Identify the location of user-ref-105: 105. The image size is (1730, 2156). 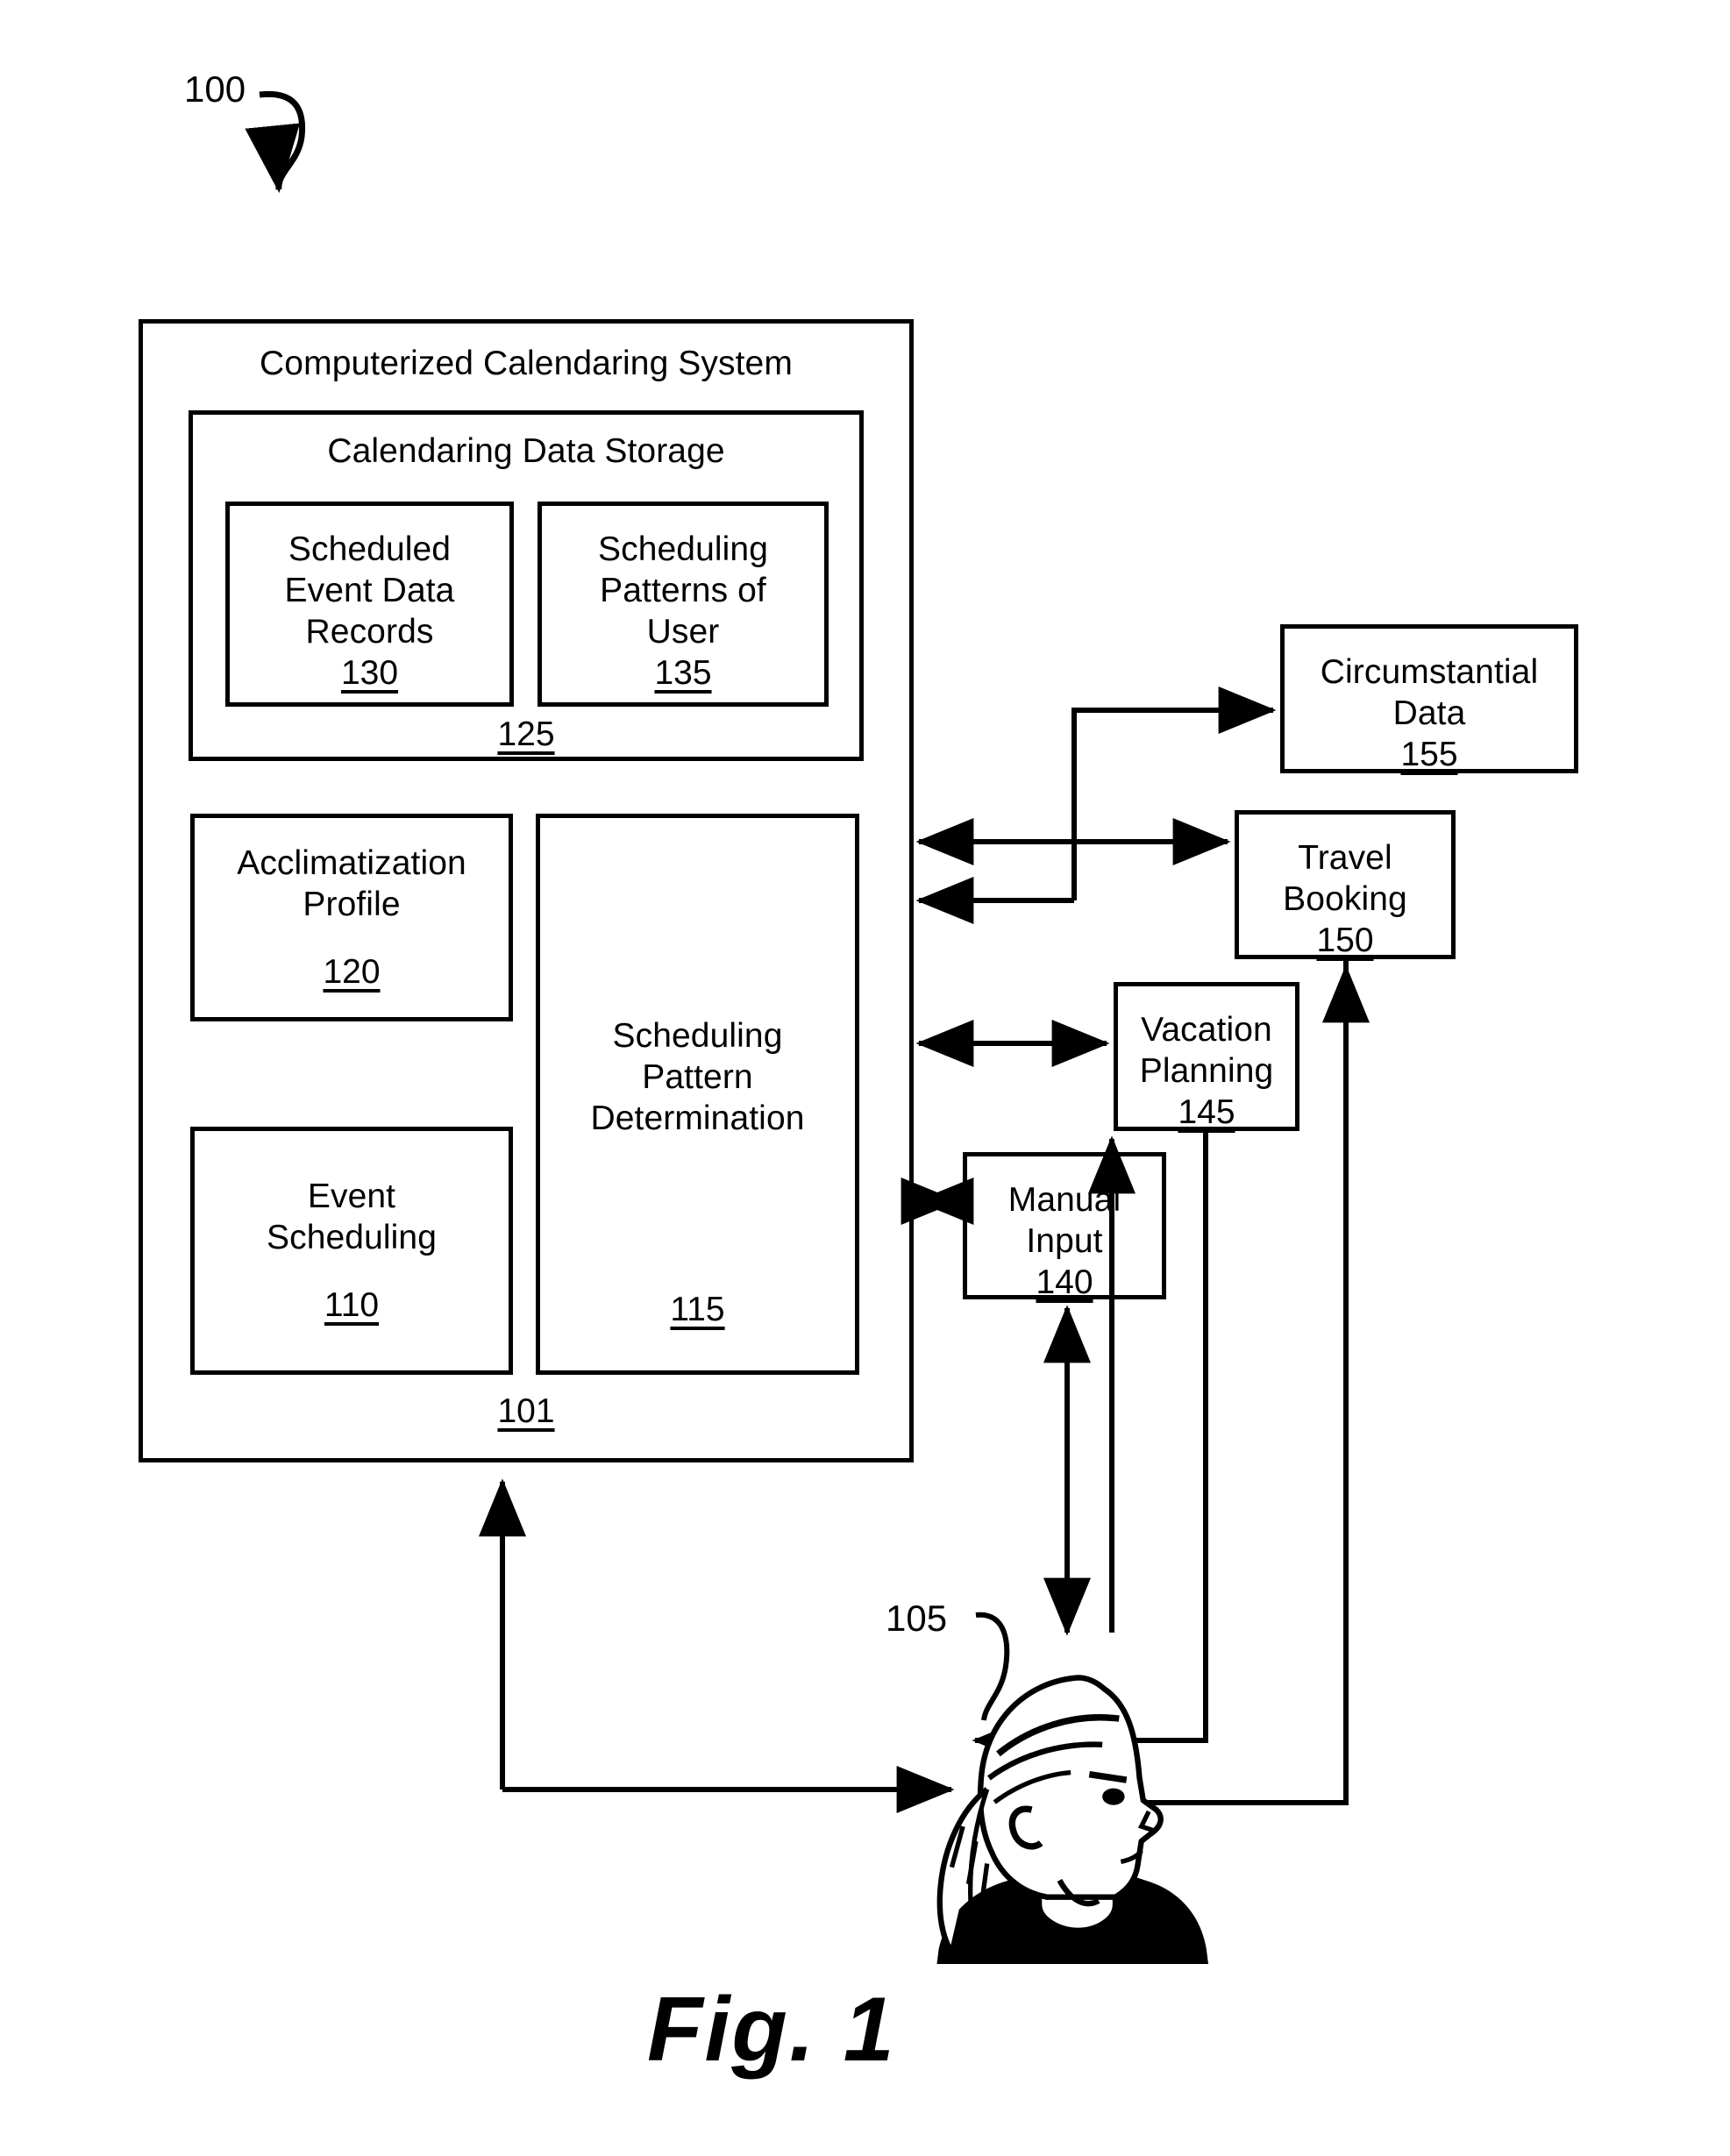
(917, 1618).